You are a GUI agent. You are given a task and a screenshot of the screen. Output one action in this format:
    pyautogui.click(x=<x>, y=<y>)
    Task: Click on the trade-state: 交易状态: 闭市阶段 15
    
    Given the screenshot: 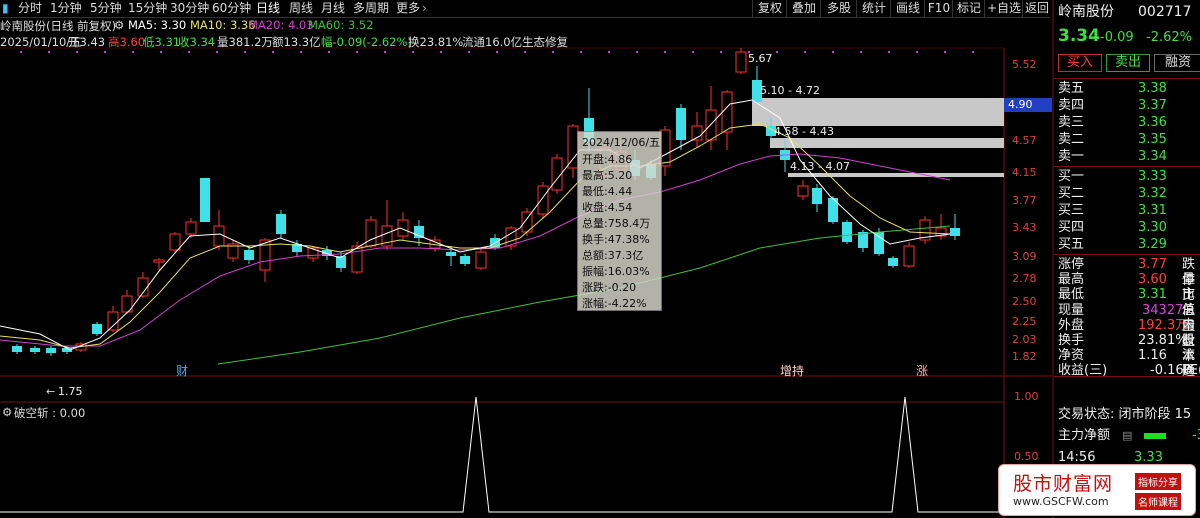 What is the action you would take?
    pyautogui.click(x=1125, y=414)
    